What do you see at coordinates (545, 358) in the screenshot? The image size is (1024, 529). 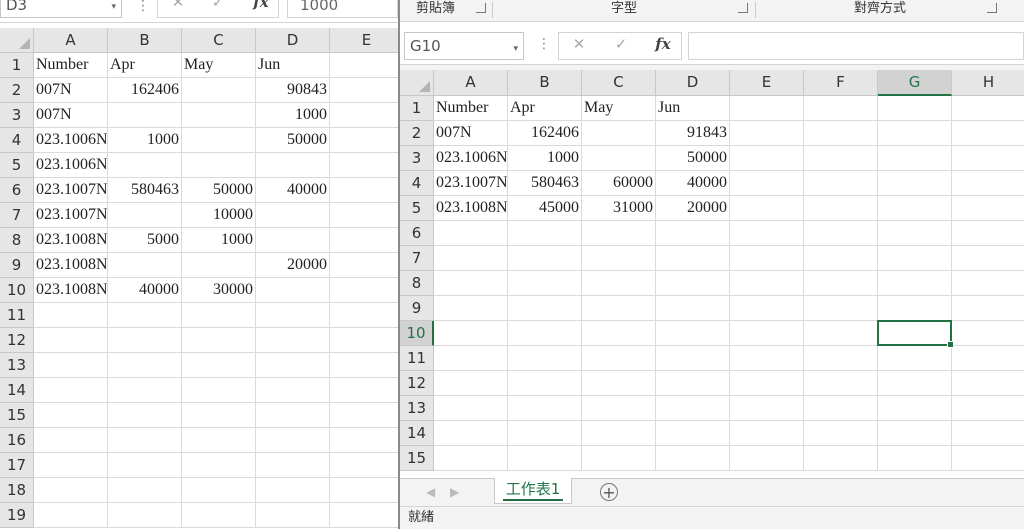 I see `cell-b11` at bounding box center [545, 358].